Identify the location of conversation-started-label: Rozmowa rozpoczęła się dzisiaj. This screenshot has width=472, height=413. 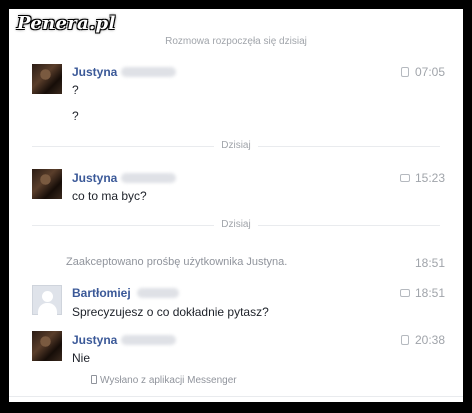
(236, 41).